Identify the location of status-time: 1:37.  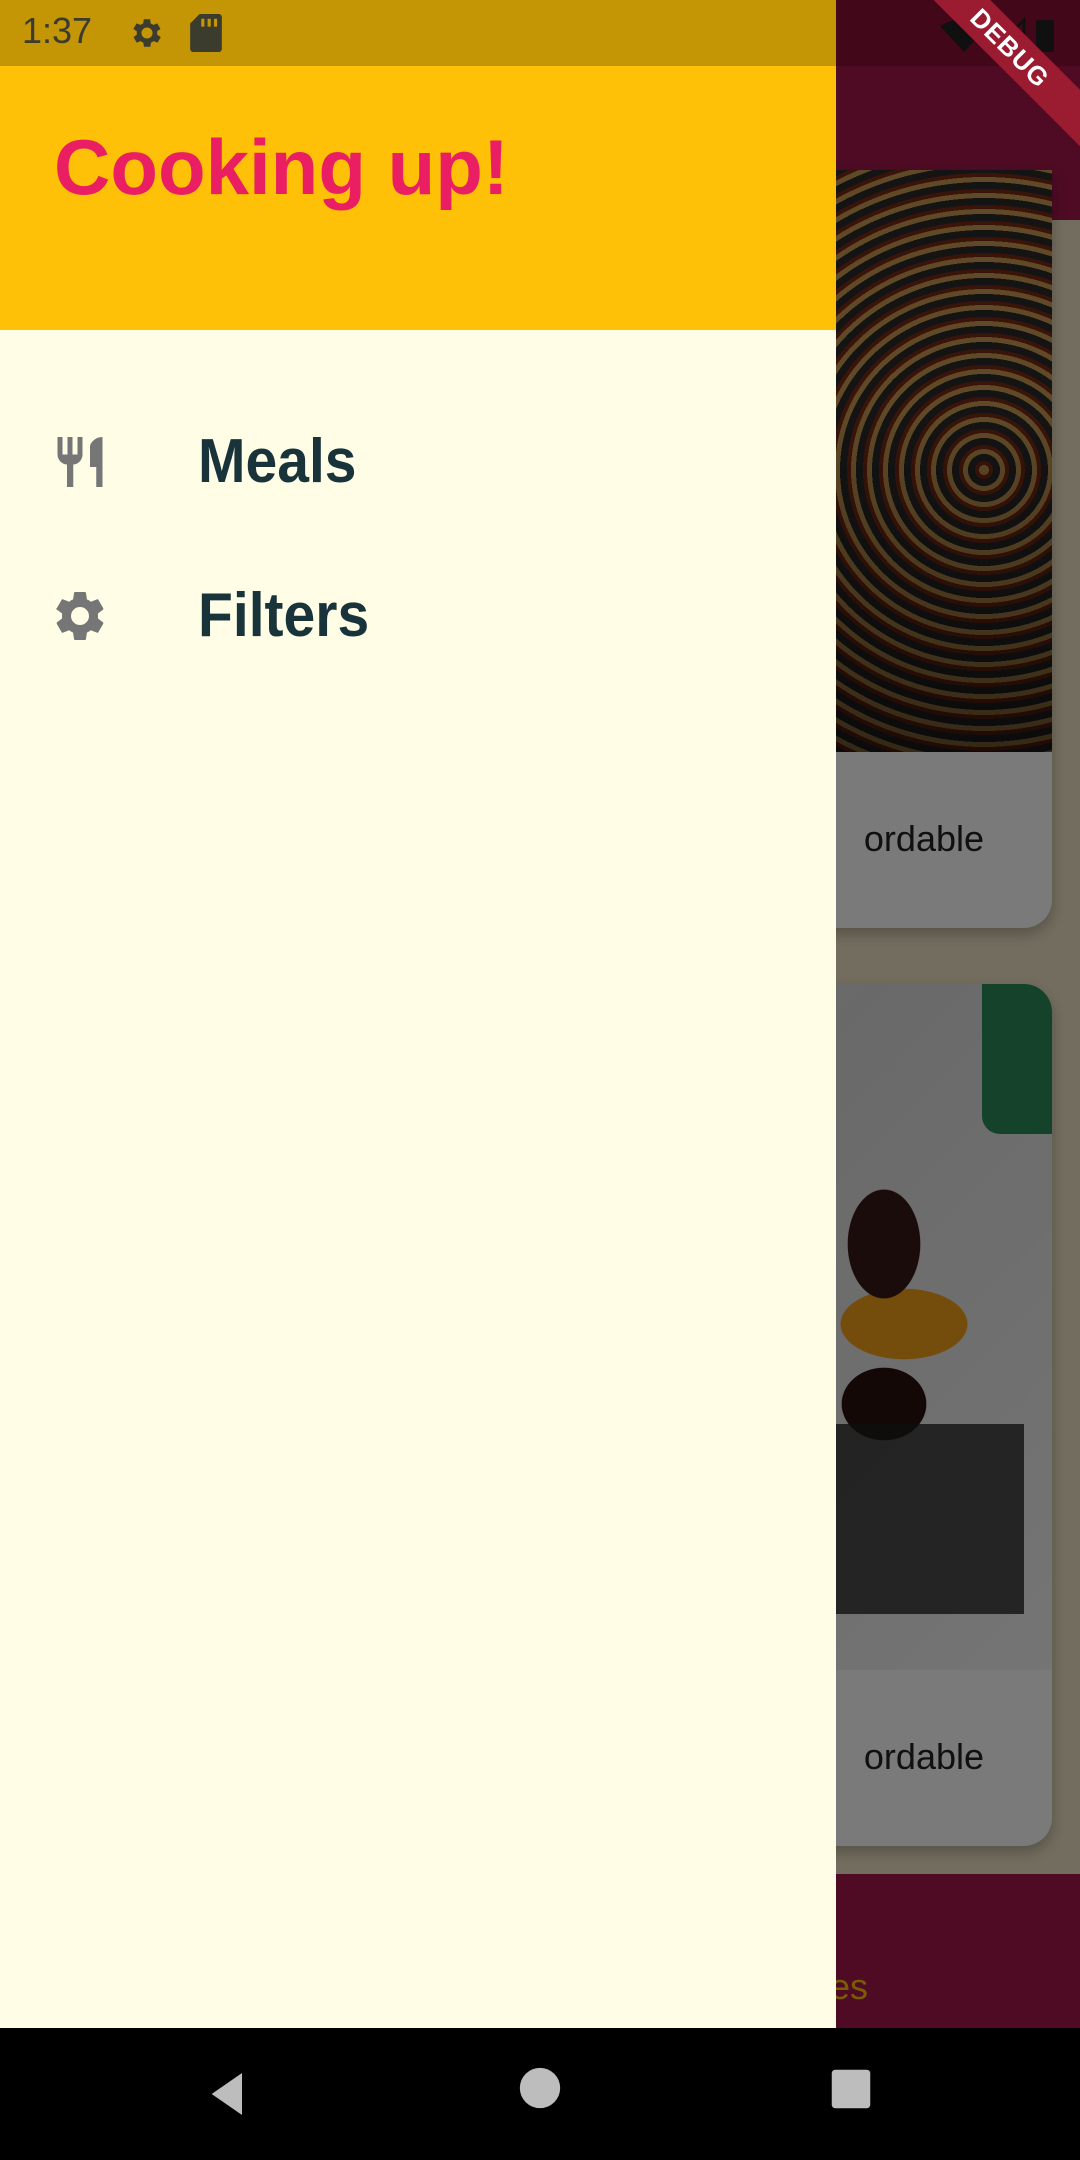
(57, 30).